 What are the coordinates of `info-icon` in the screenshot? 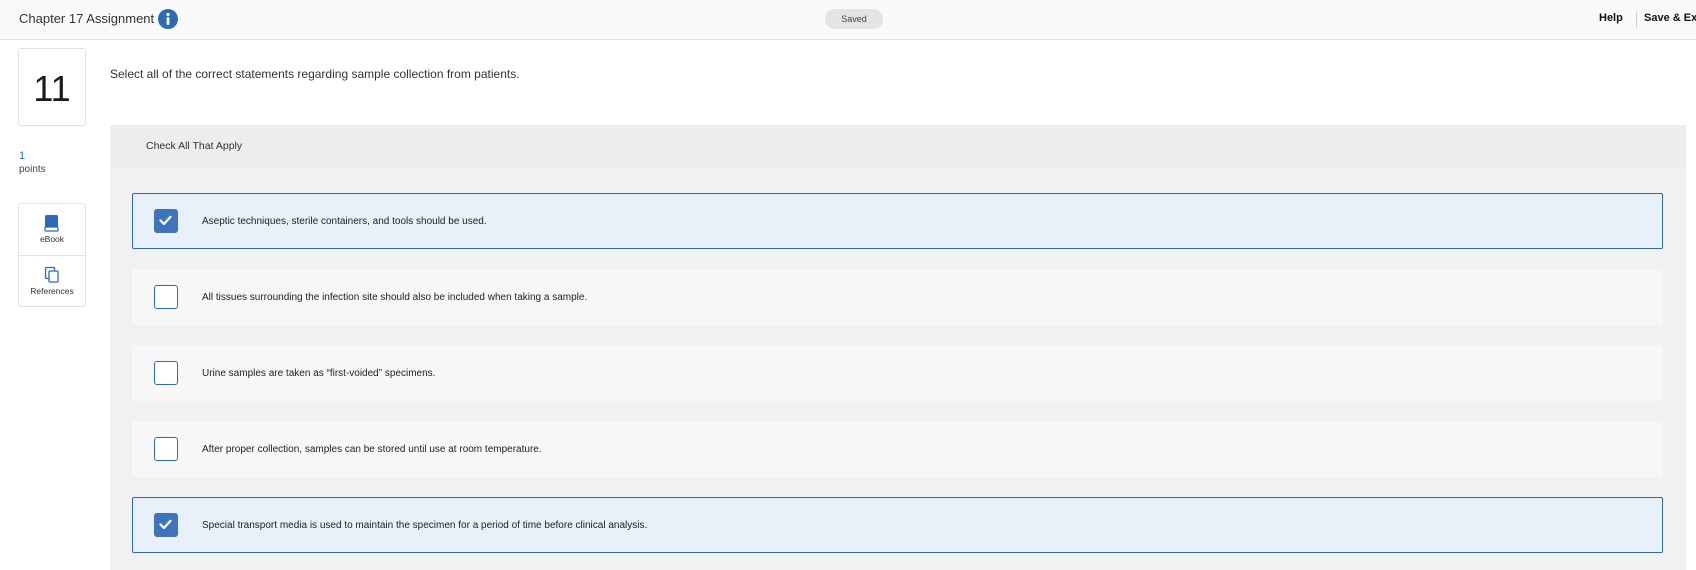 It's located at (168, 19).